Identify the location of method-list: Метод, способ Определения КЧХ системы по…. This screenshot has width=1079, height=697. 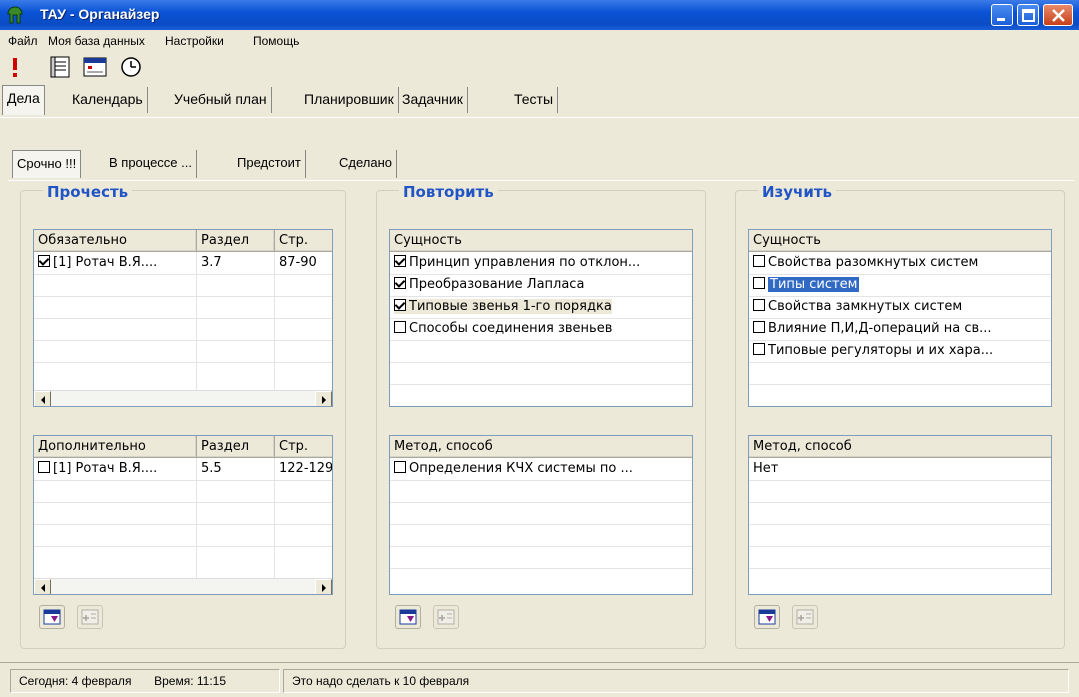
(541, 515).